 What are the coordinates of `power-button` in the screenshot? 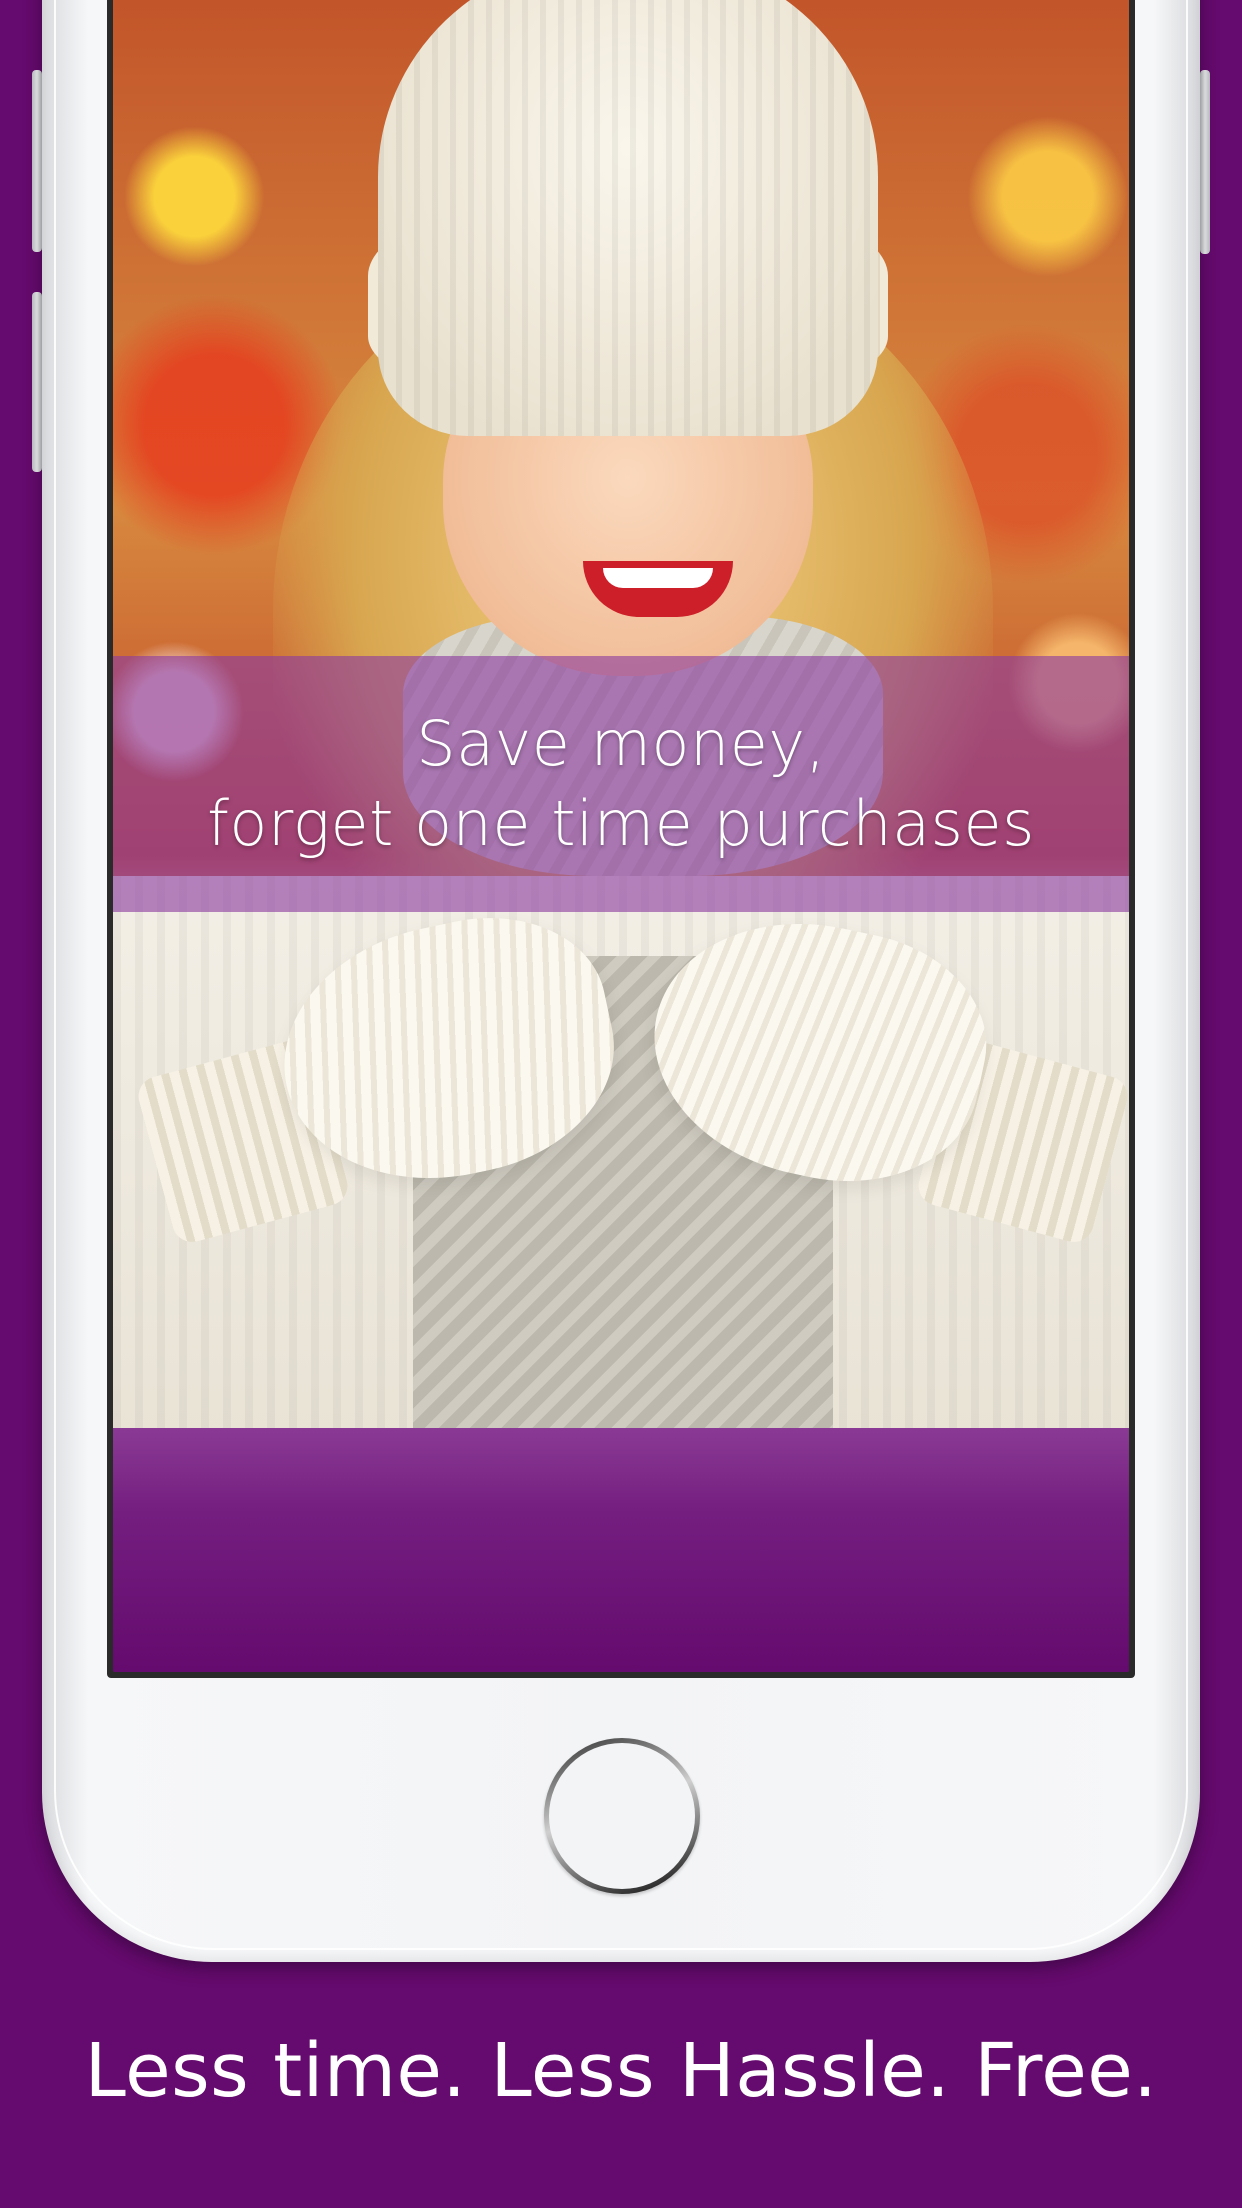 It's located at (1205, 162).